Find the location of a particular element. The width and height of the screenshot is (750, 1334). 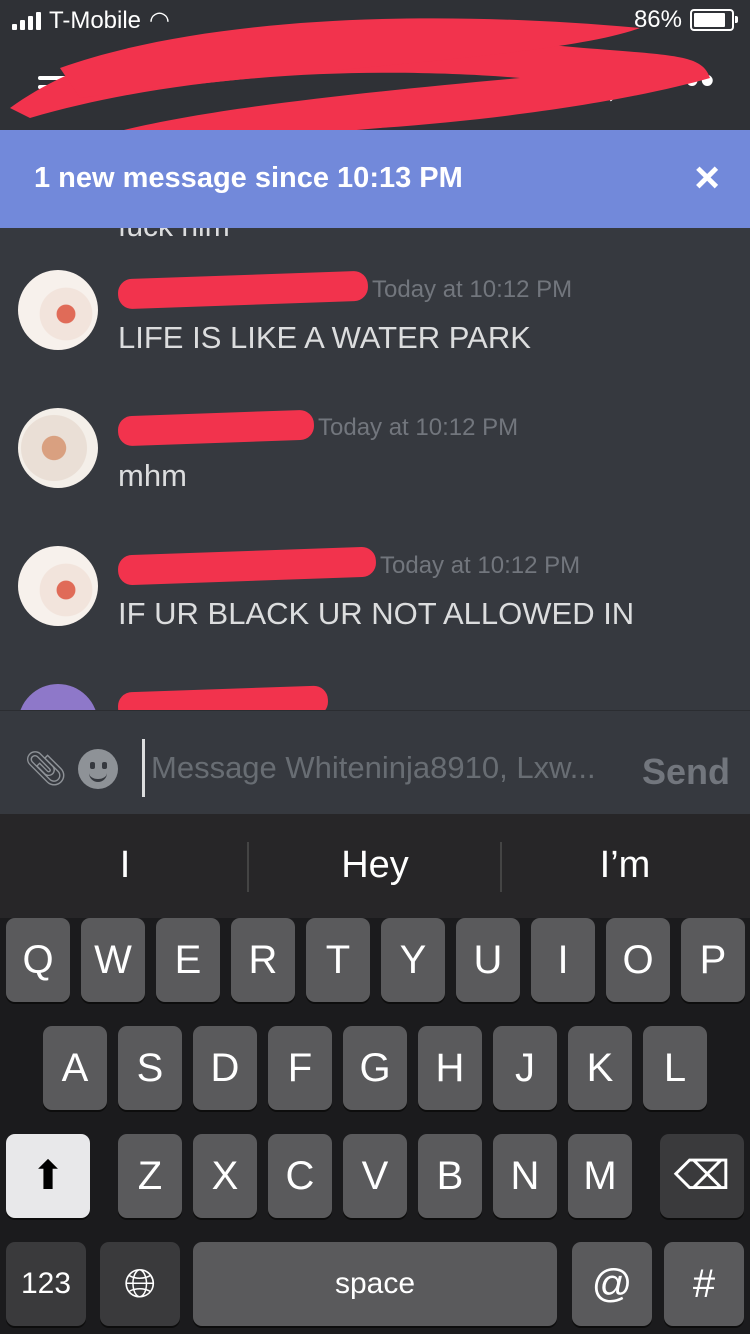

key-p: P is located at coordinates (713, 960).